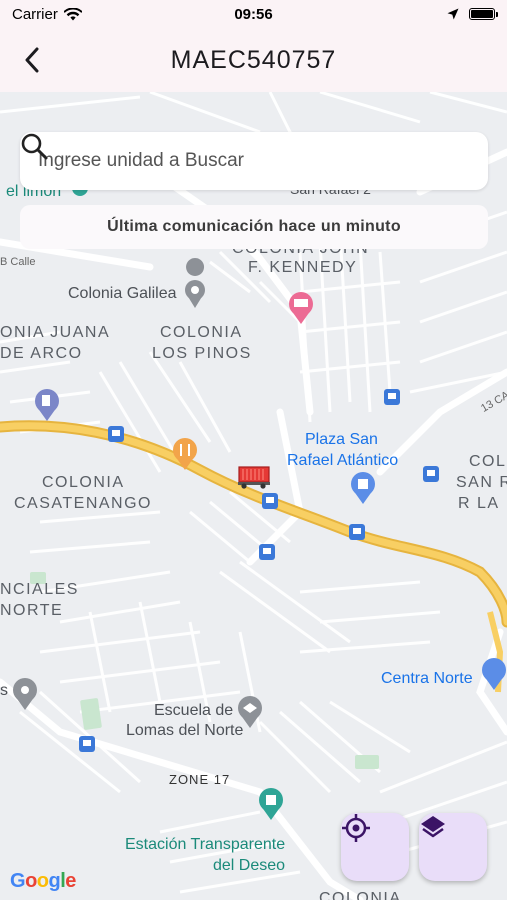 This screenshot has width=507, height=900. What do you see at coordinates (122, 293) in the screenshot?
I see `label-colonia-galilea: Colonia Galilea` at bounding box center [122, 293].